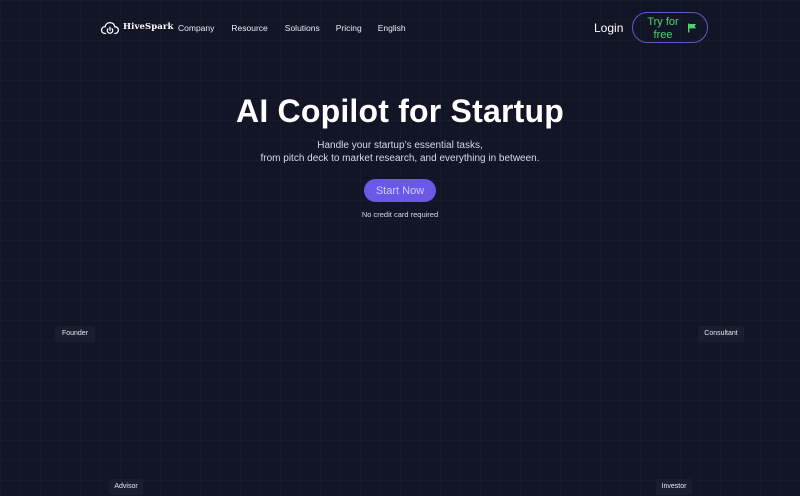  I want to click on nav-link-solutions: Solutions, so click(302, 28).